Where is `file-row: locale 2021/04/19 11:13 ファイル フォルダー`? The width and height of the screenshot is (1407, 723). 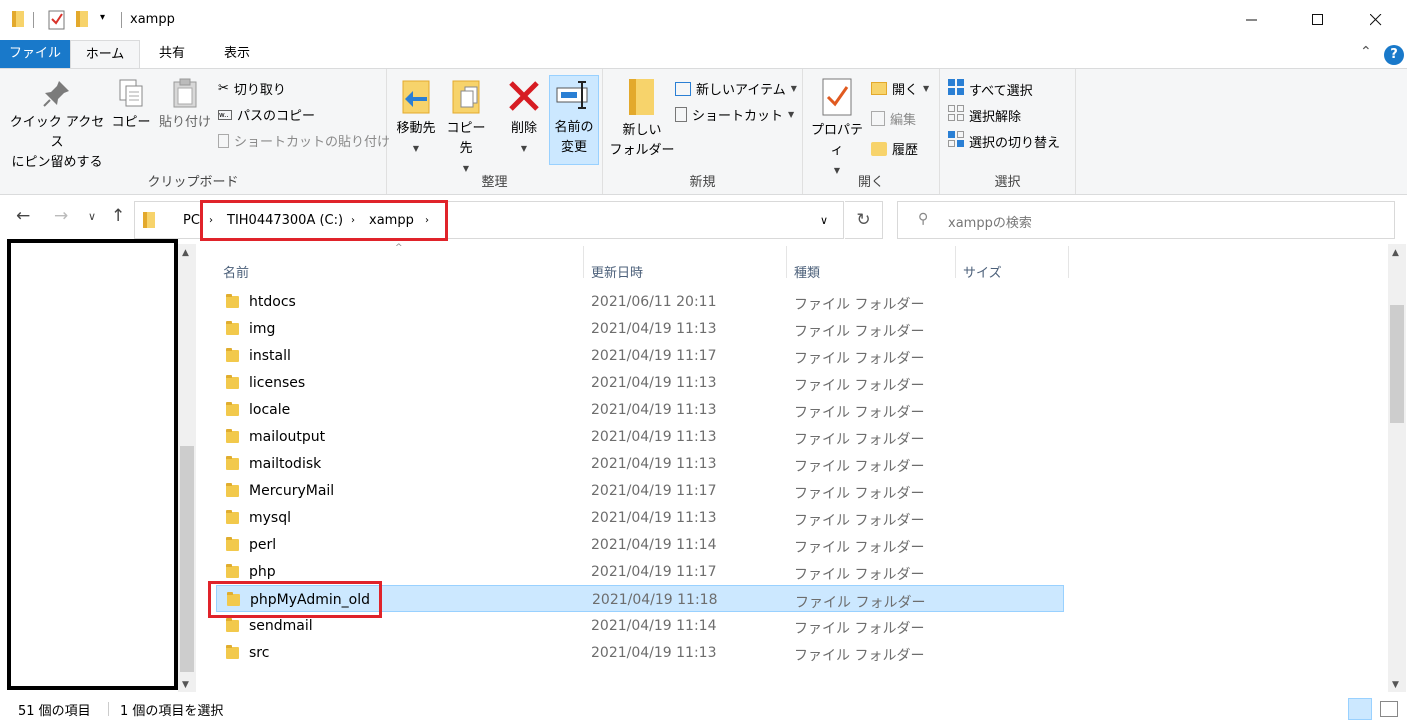 file-row: locale 2021/04/19 11:13 ファイル フォルダー is located at coordinates (640, 409).